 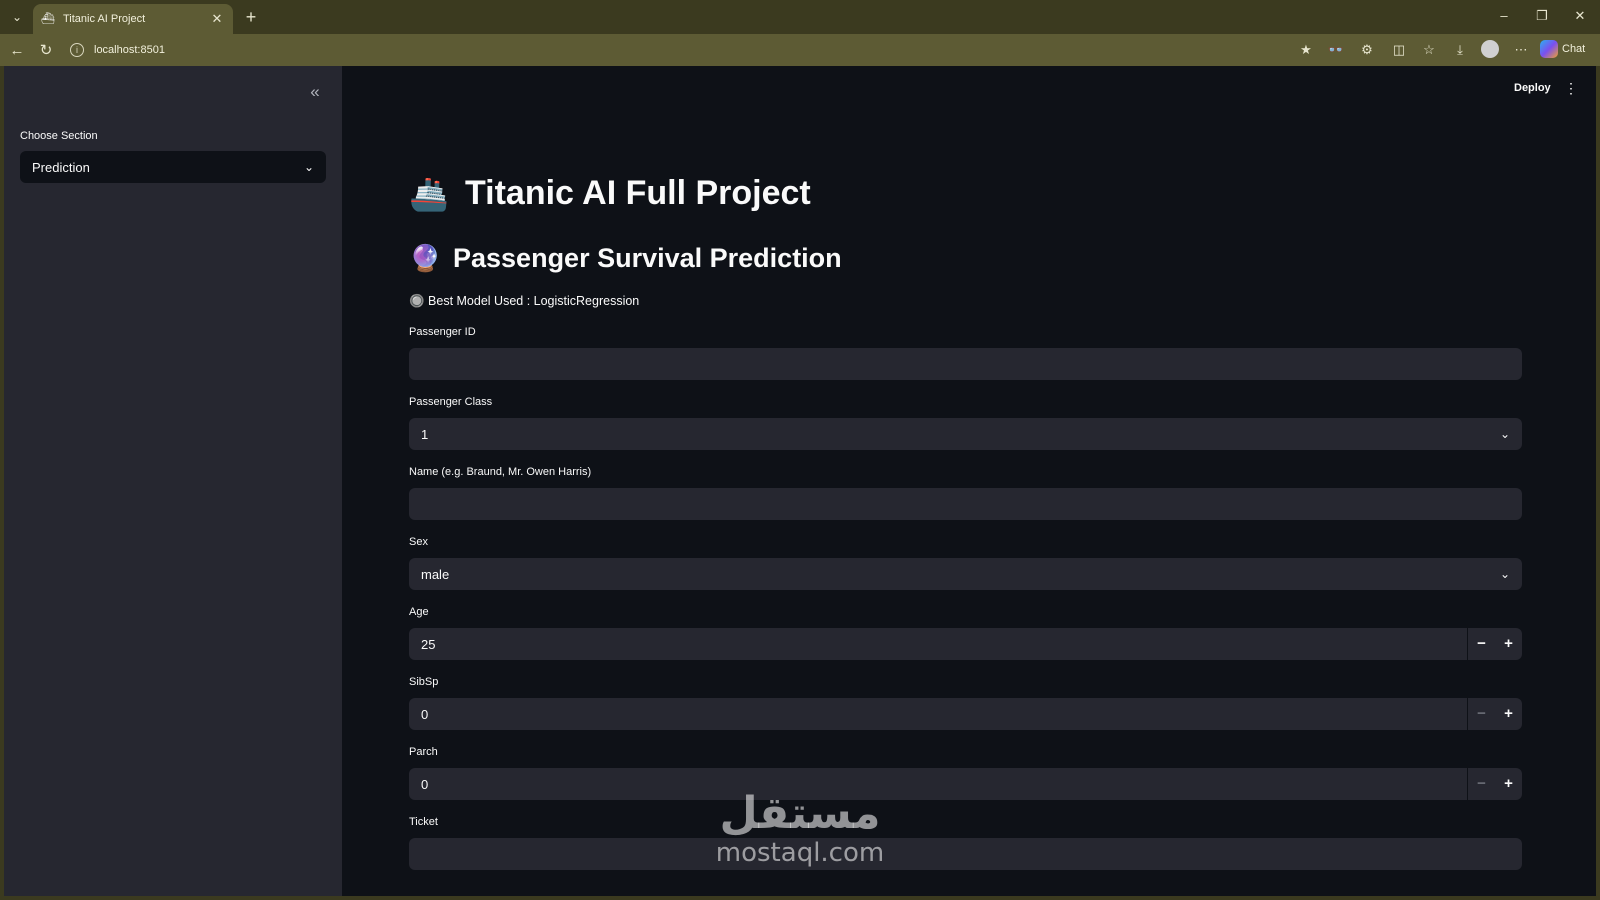 What do you see at coordinates (424, 682) in the screenshot?
I see `sibsp-label: SibSp` at bounding box center [424, 682].